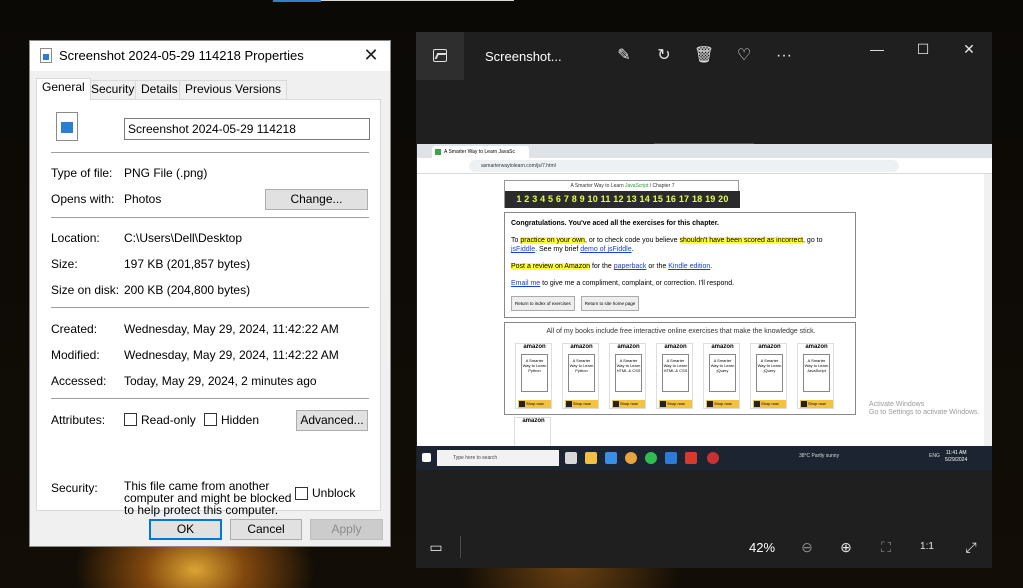 The height and width of the screenshot is (588, 1023). What do you see at coordinates (671, 458) in the screenshot?
I see `vscode-icon` at bounding box center [671, 458].